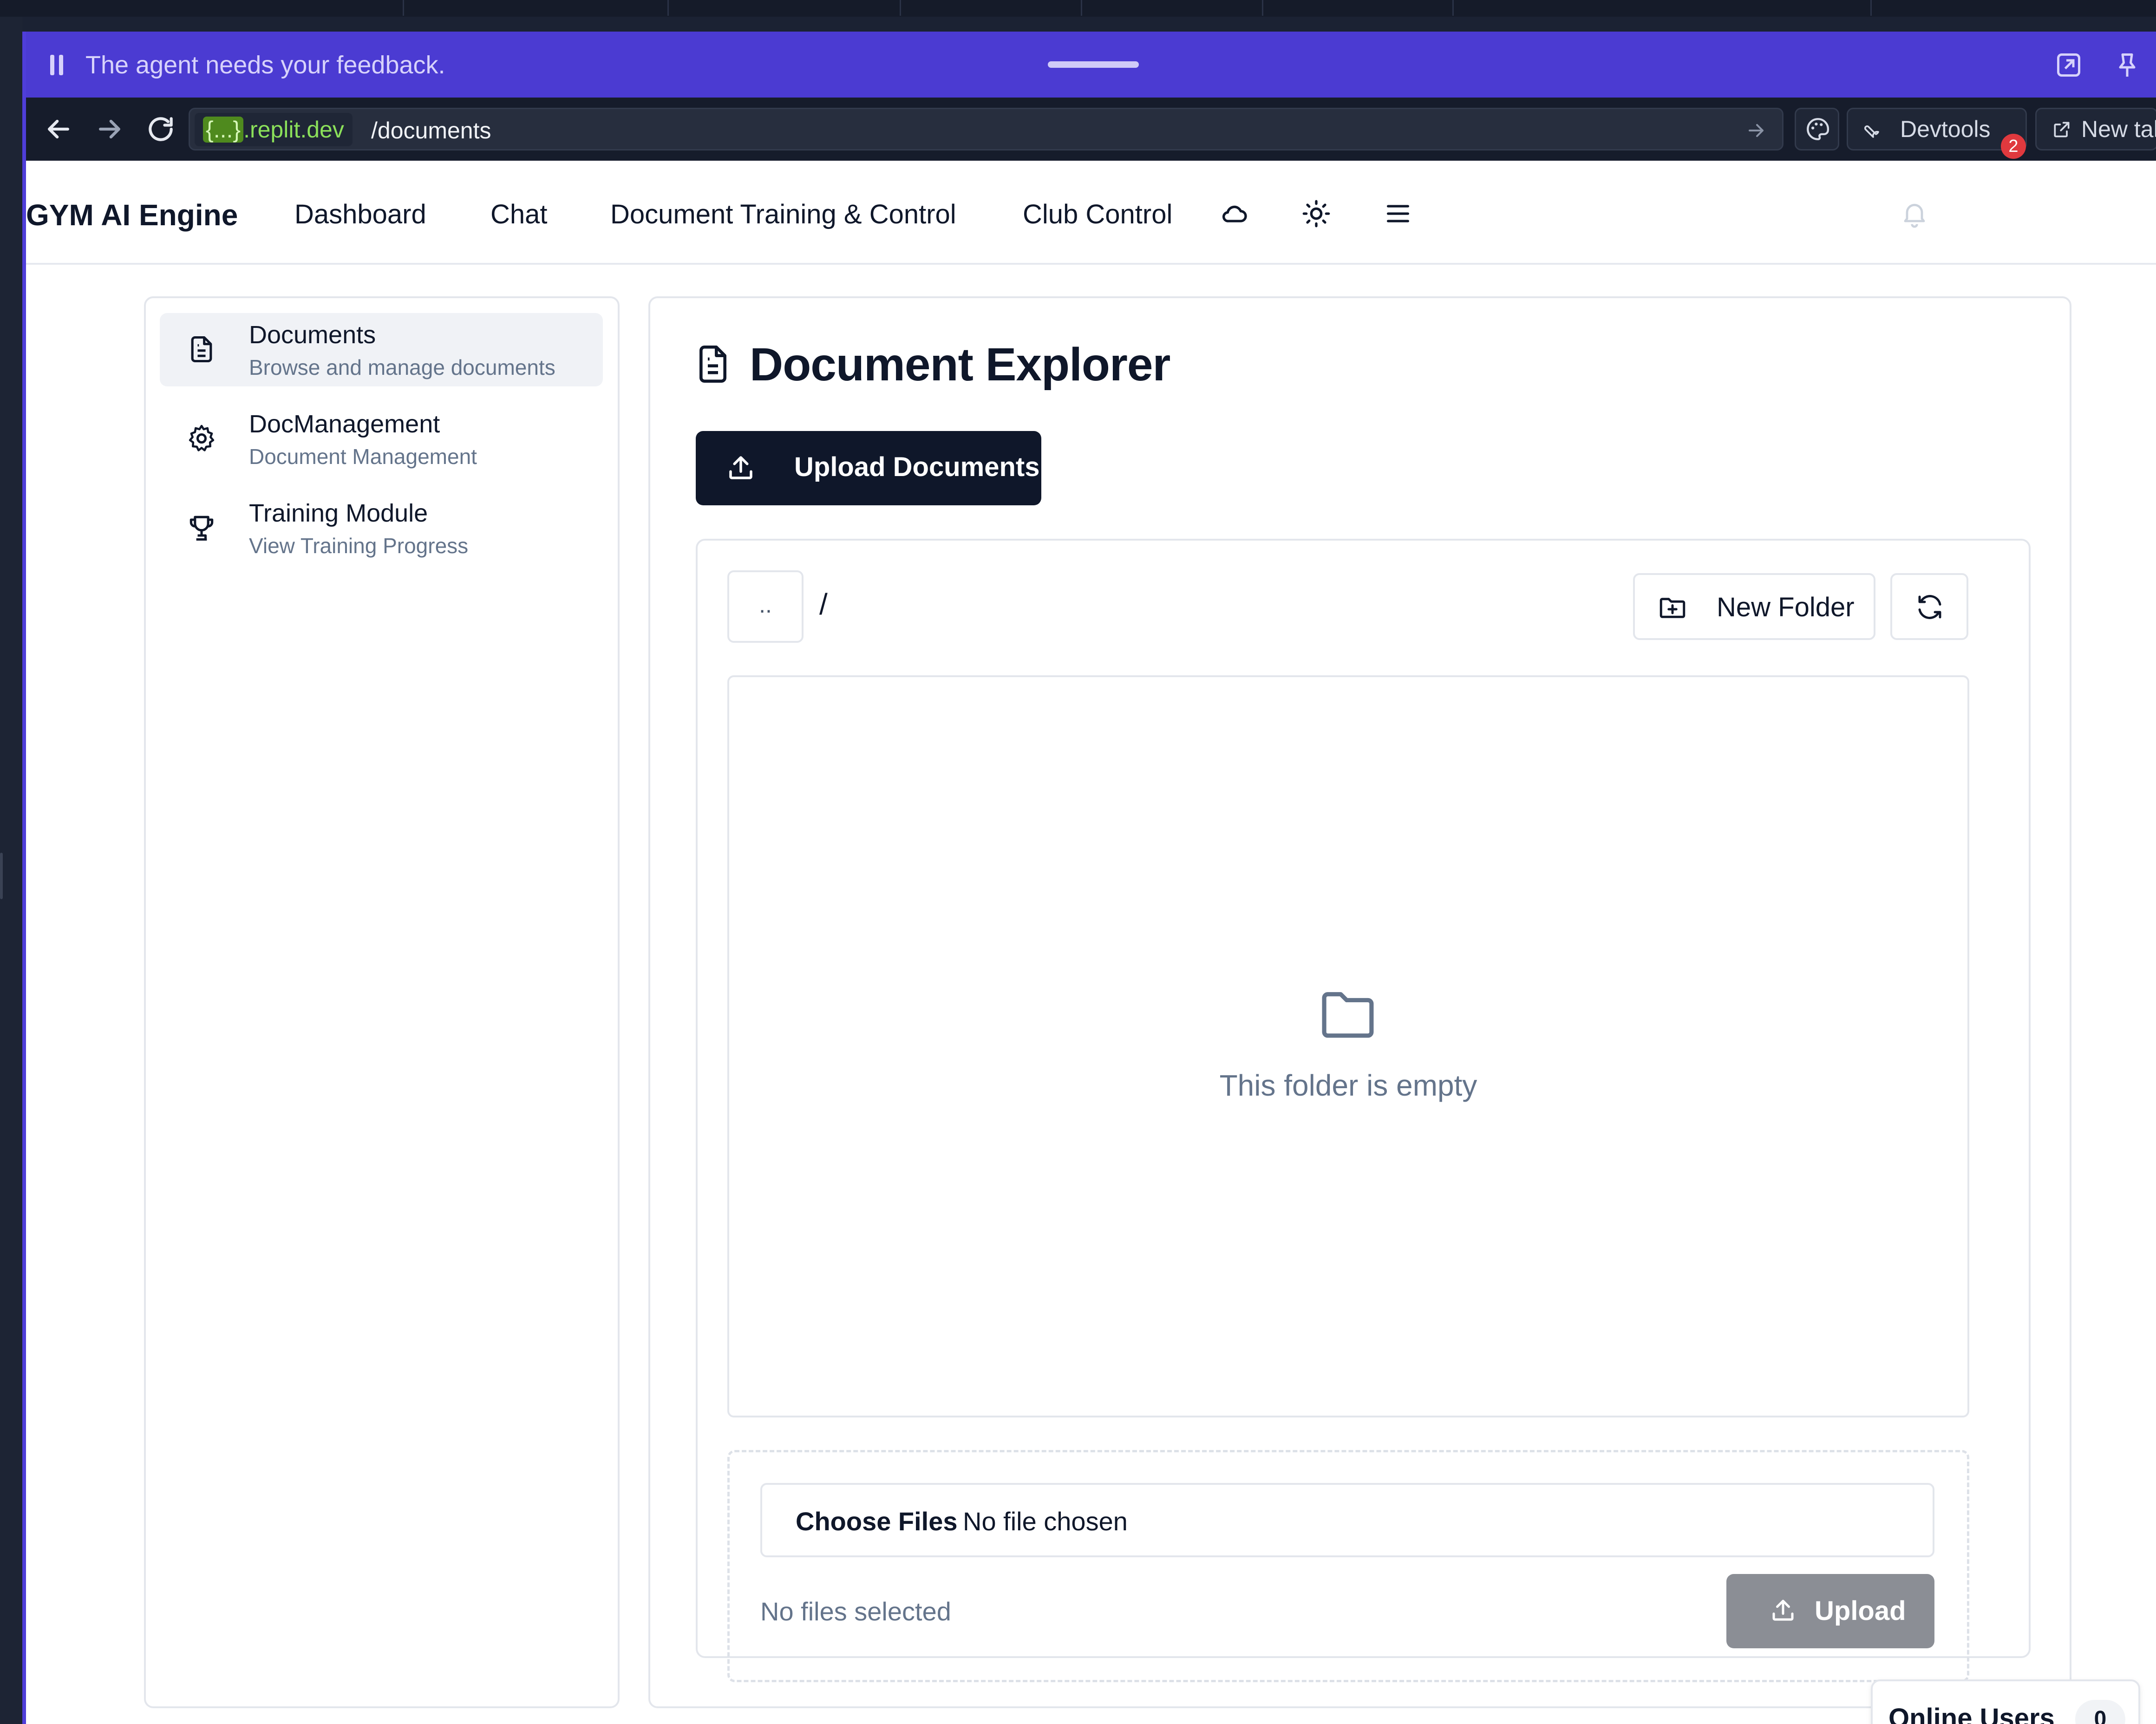  I want to click on upload-documents-label: Upload Documents, so click(917, 467).